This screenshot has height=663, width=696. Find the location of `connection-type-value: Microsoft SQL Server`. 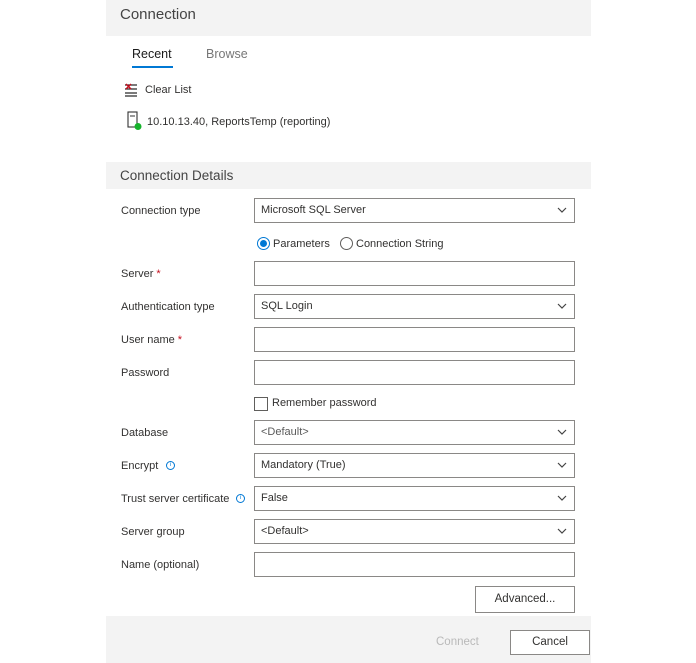

connection-type-value: Microsoft SQL Server is located at coordinates (313, 210).